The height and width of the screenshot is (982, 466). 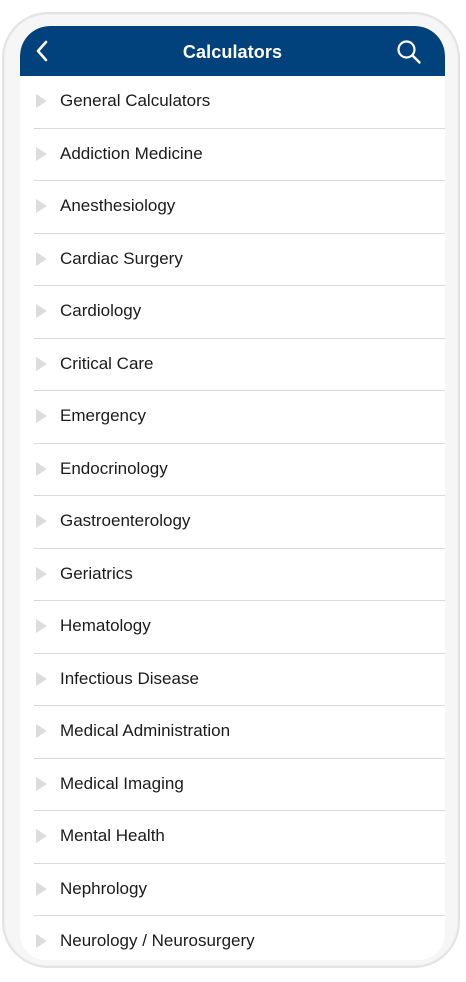 What do you see at coordinates (232, 890) in the screenshot?
I see `list-item-nephrology: Nephrology` at bounding box center [232, 890].